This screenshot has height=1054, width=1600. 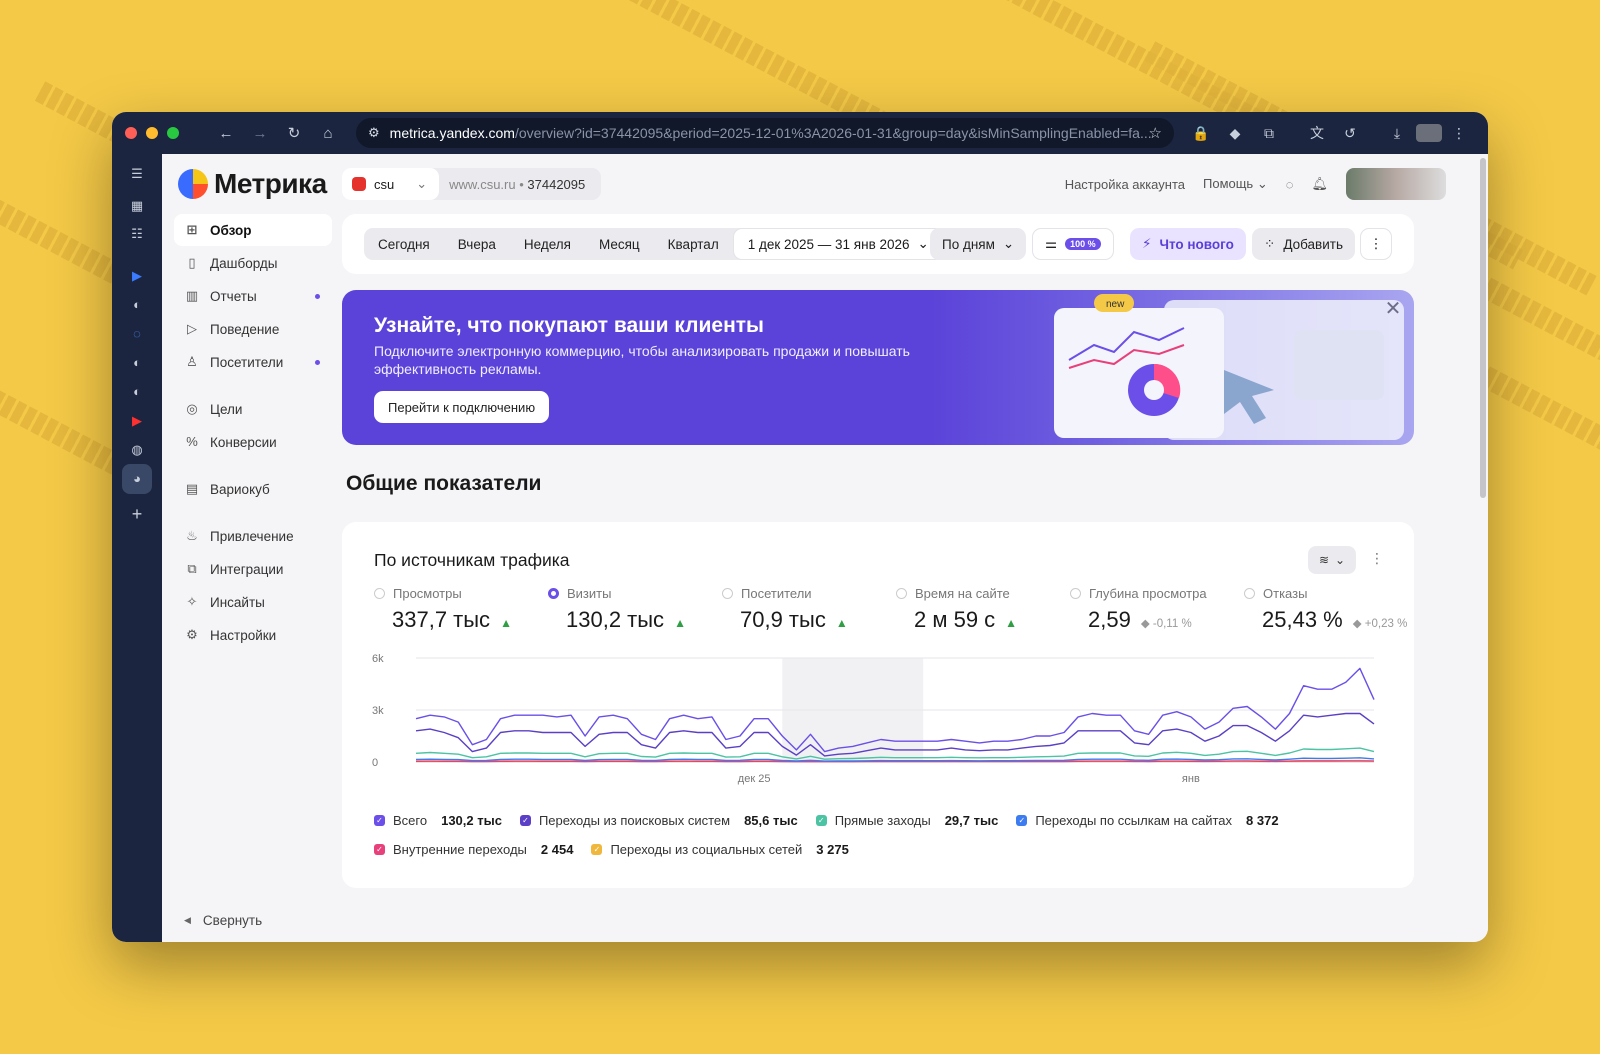 What do you see at coordinates (477, 244) in the screenshot?
I see `period-yesterday: Вчера` at bounding box center [477, 244].